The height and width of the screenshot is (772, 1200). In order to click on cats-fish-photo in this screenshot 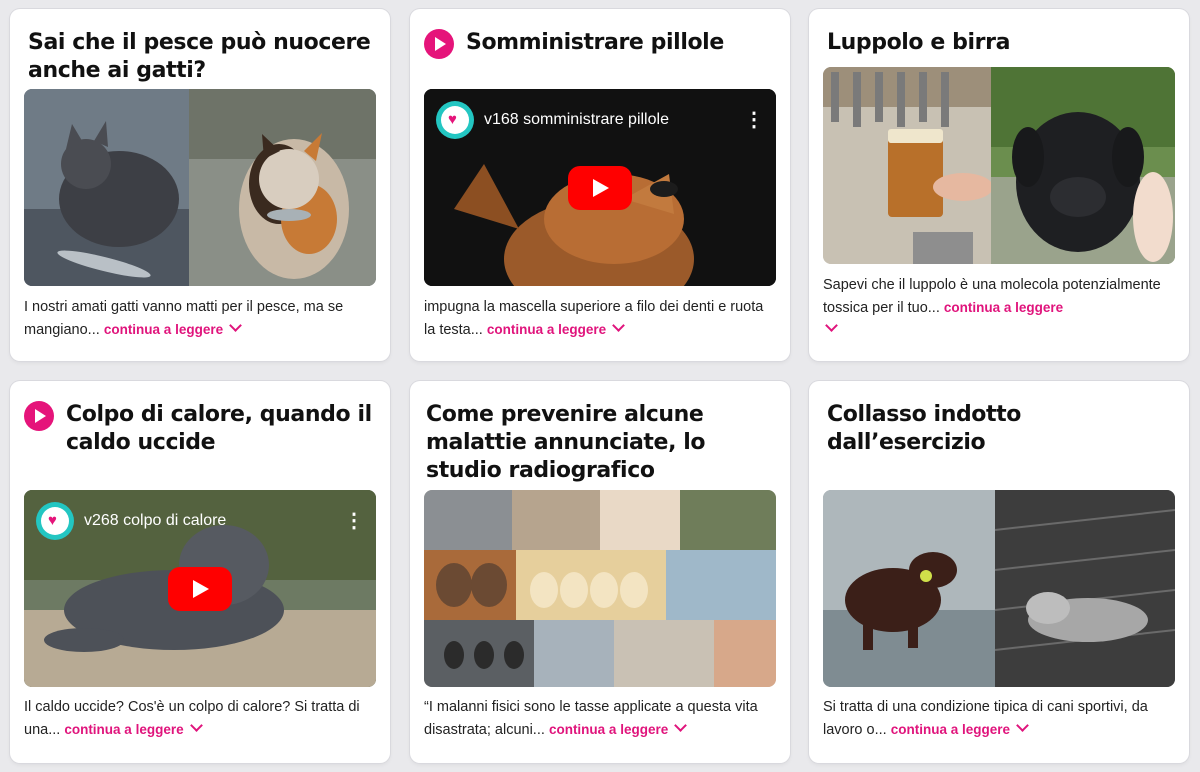, I will do `click(200, 187)`.